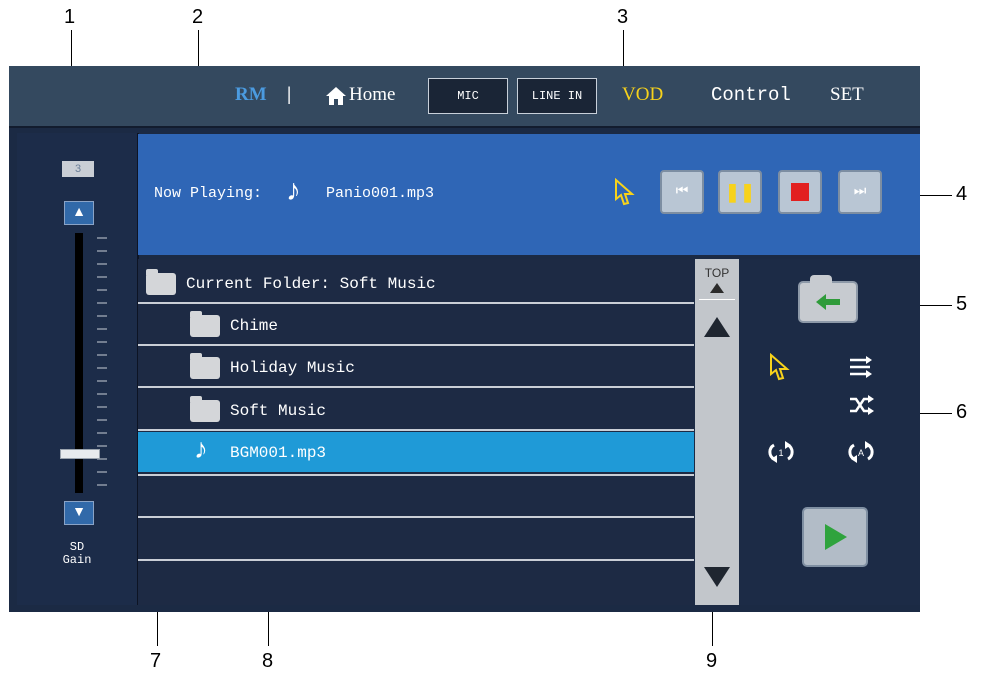 Image resolution: width=996 pixels, height=673 pixels. What do you see at coordinates (828, 302) in the screenshot?
I see `back-arrow-icon` at bounding box center [828, 302].